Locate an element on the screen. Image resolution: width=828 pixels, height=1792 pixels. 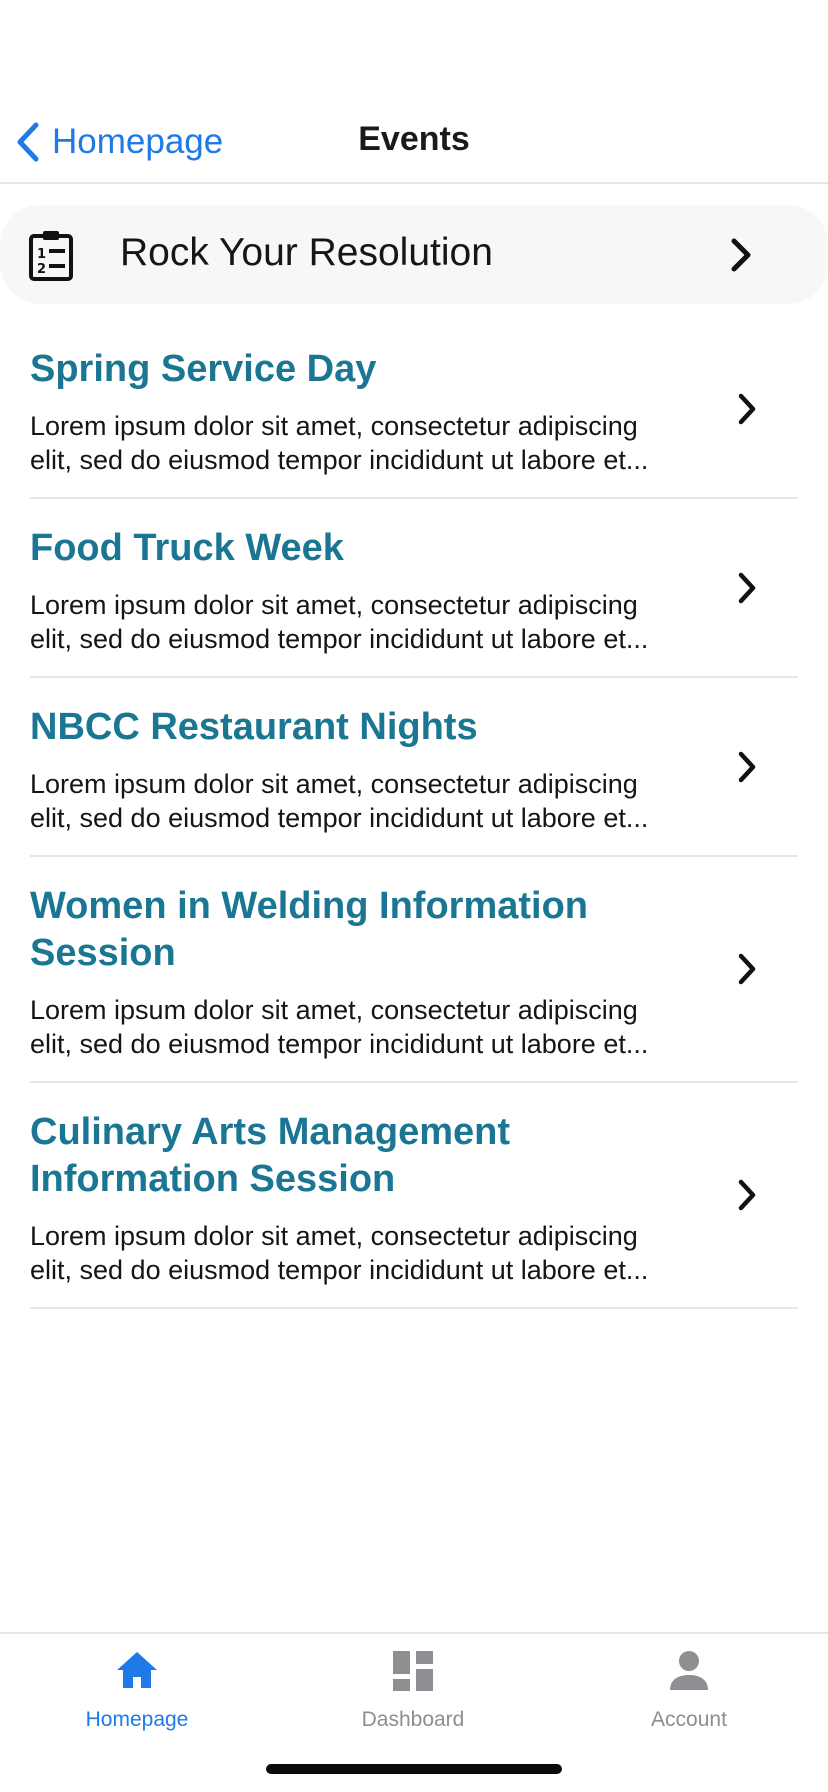
svg-text: 2 is located at coordinates (41, 269).